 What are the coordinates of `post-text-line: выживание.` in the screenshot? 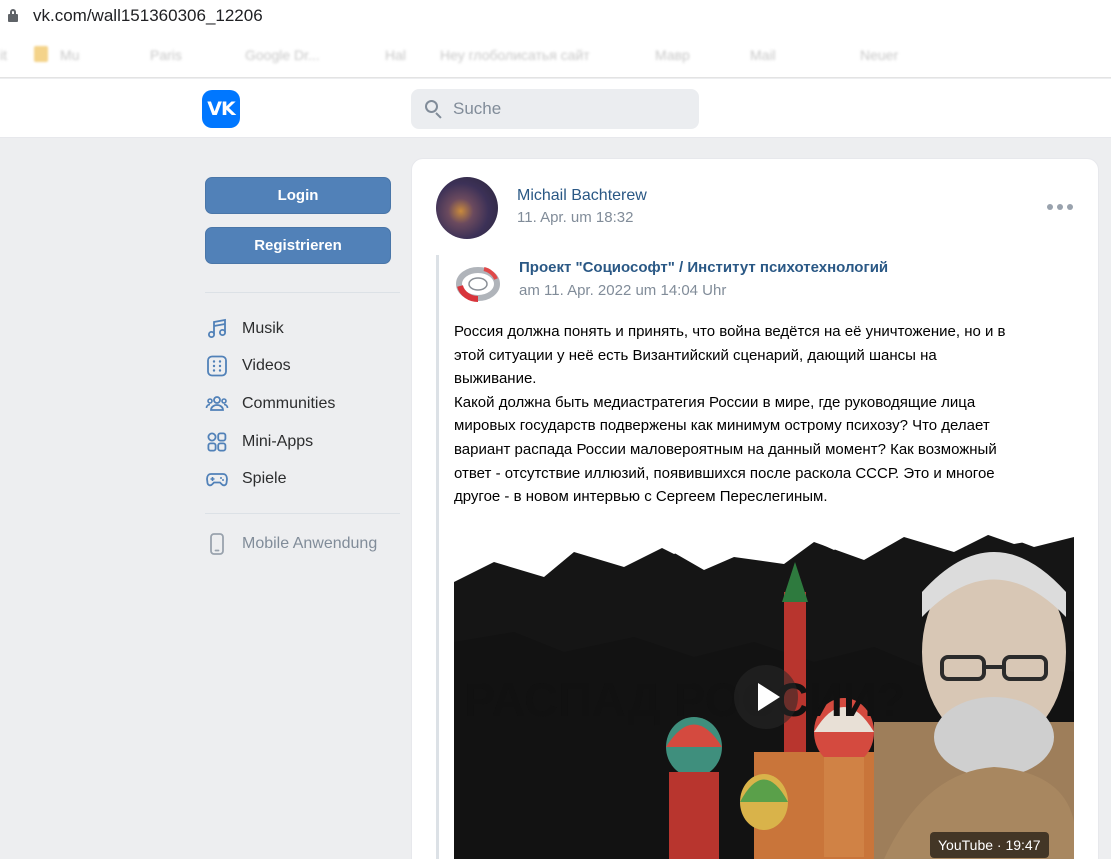 It's located at (495, 379).